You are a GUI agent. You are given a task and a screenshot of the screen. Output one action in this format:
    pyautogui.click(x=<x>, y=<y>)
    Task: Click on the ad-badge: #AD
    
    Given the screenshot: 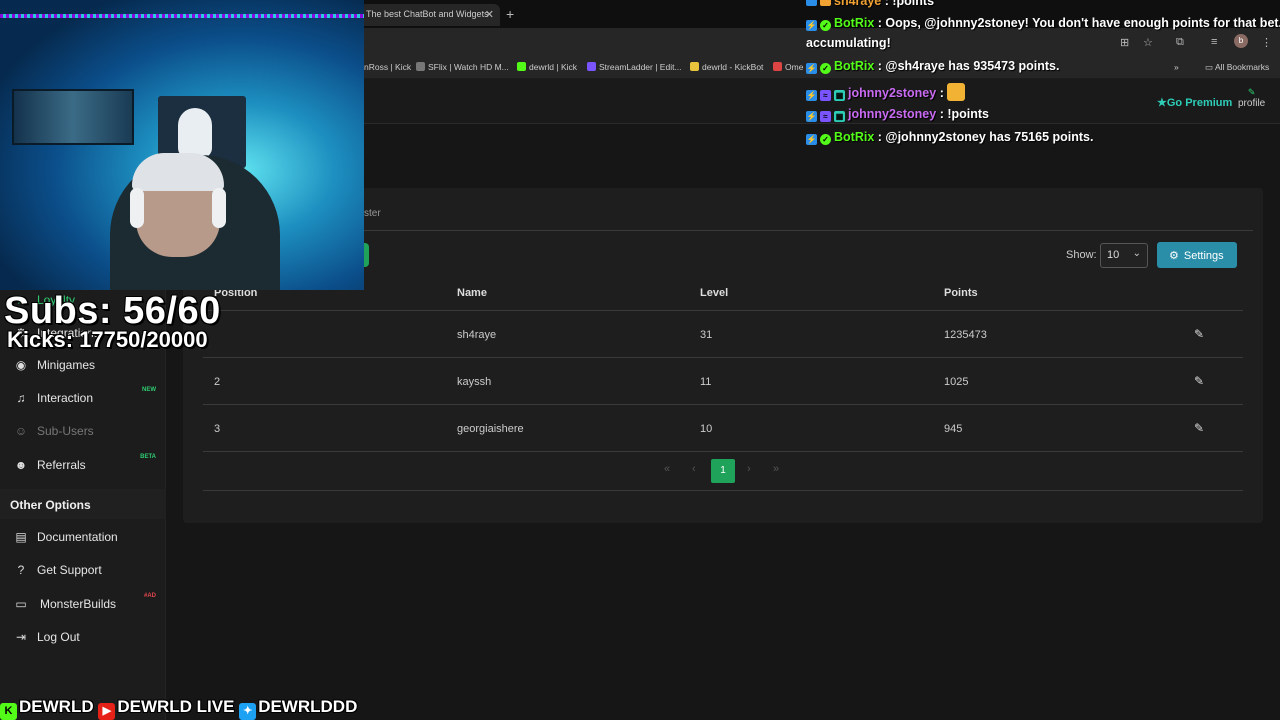 What is the action you would take?
    pyautogui.click(x=149, y=596)
    